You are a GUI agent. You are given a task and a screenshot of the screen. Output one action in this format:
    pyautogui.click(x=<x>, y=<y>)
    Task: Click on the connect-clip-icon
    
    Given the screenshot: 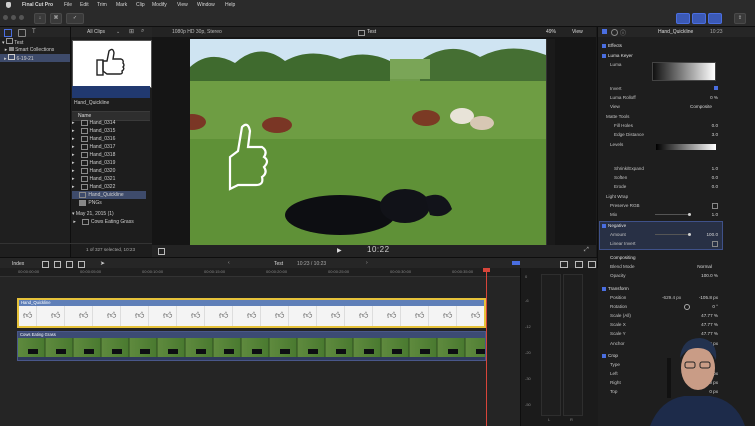 What is the action you would take?
    pyautogui.click(x=45, y=264)
    